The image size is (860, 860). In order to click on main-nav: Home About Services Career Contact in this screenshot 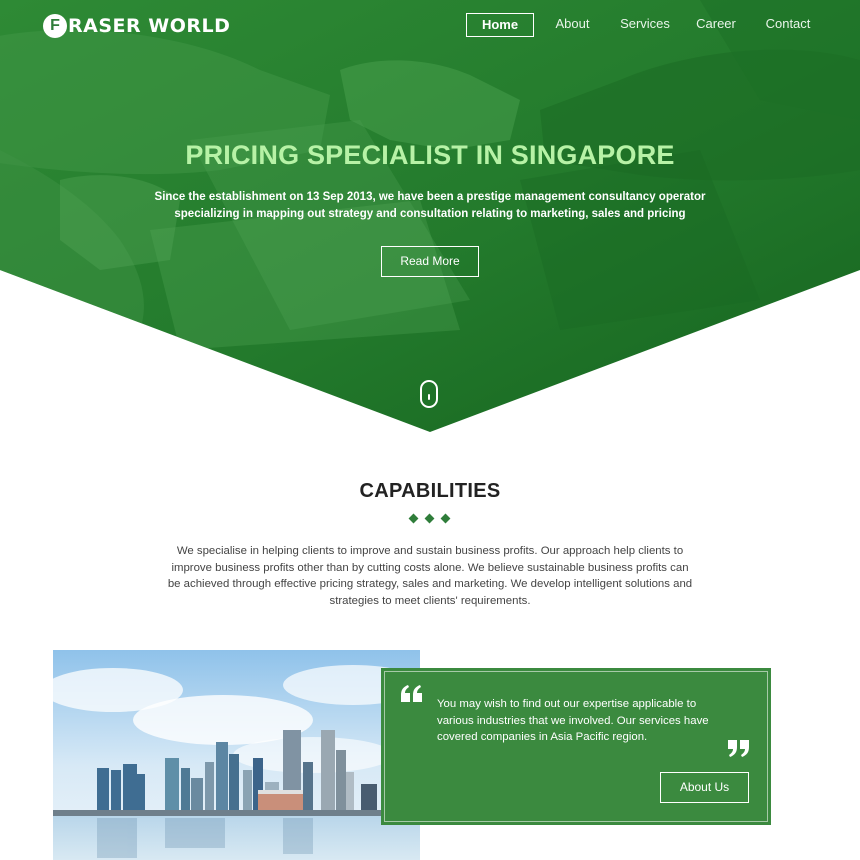, I will do `click(639, 25)`.